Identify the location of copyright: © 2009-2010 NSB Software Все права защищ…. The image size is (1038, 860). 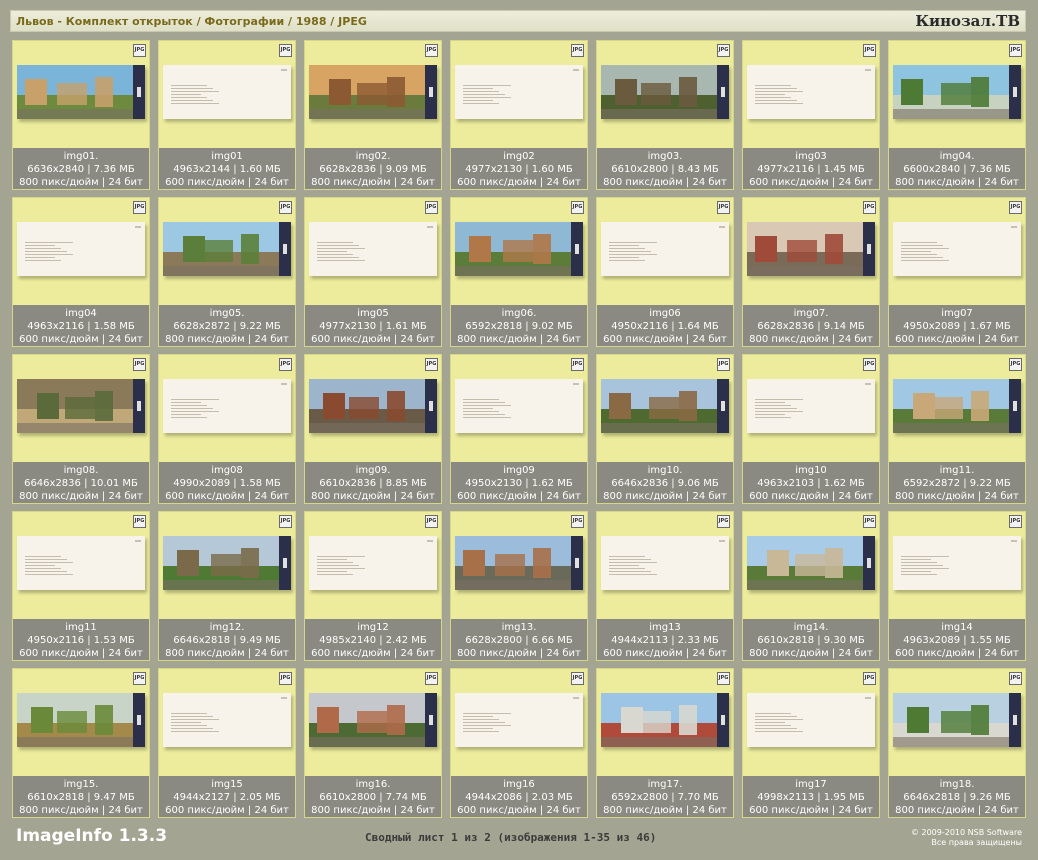
(966, 838).